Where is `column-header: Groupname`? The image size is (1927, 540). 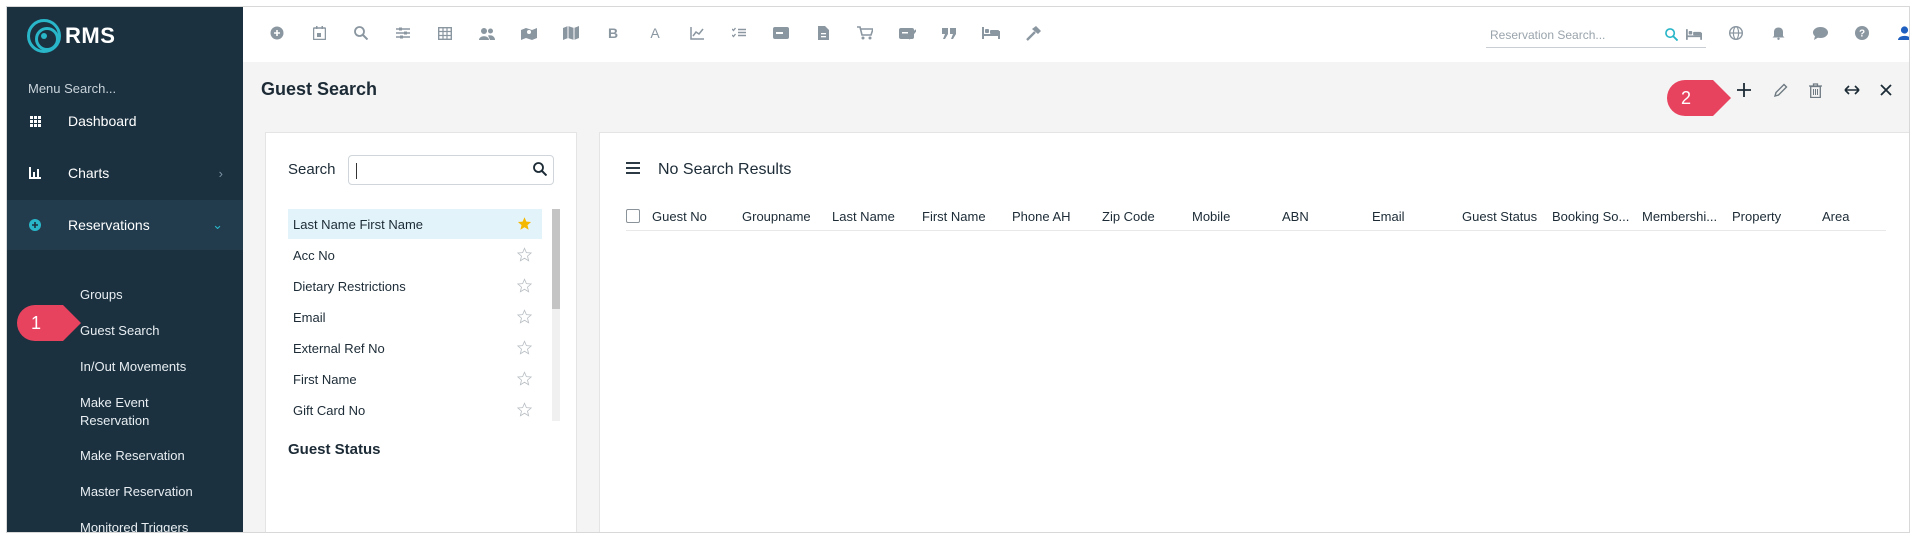
column-header: Groupname is located at coordinates (778, 216).